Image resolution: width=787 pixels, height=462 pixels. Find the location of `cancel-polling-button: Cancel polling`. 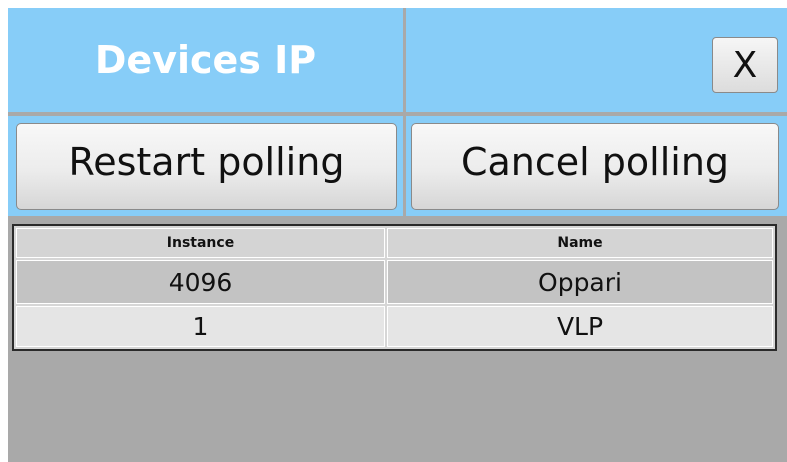

cancel-polling-button: Cancel polling is located at coordinates (595, 166).